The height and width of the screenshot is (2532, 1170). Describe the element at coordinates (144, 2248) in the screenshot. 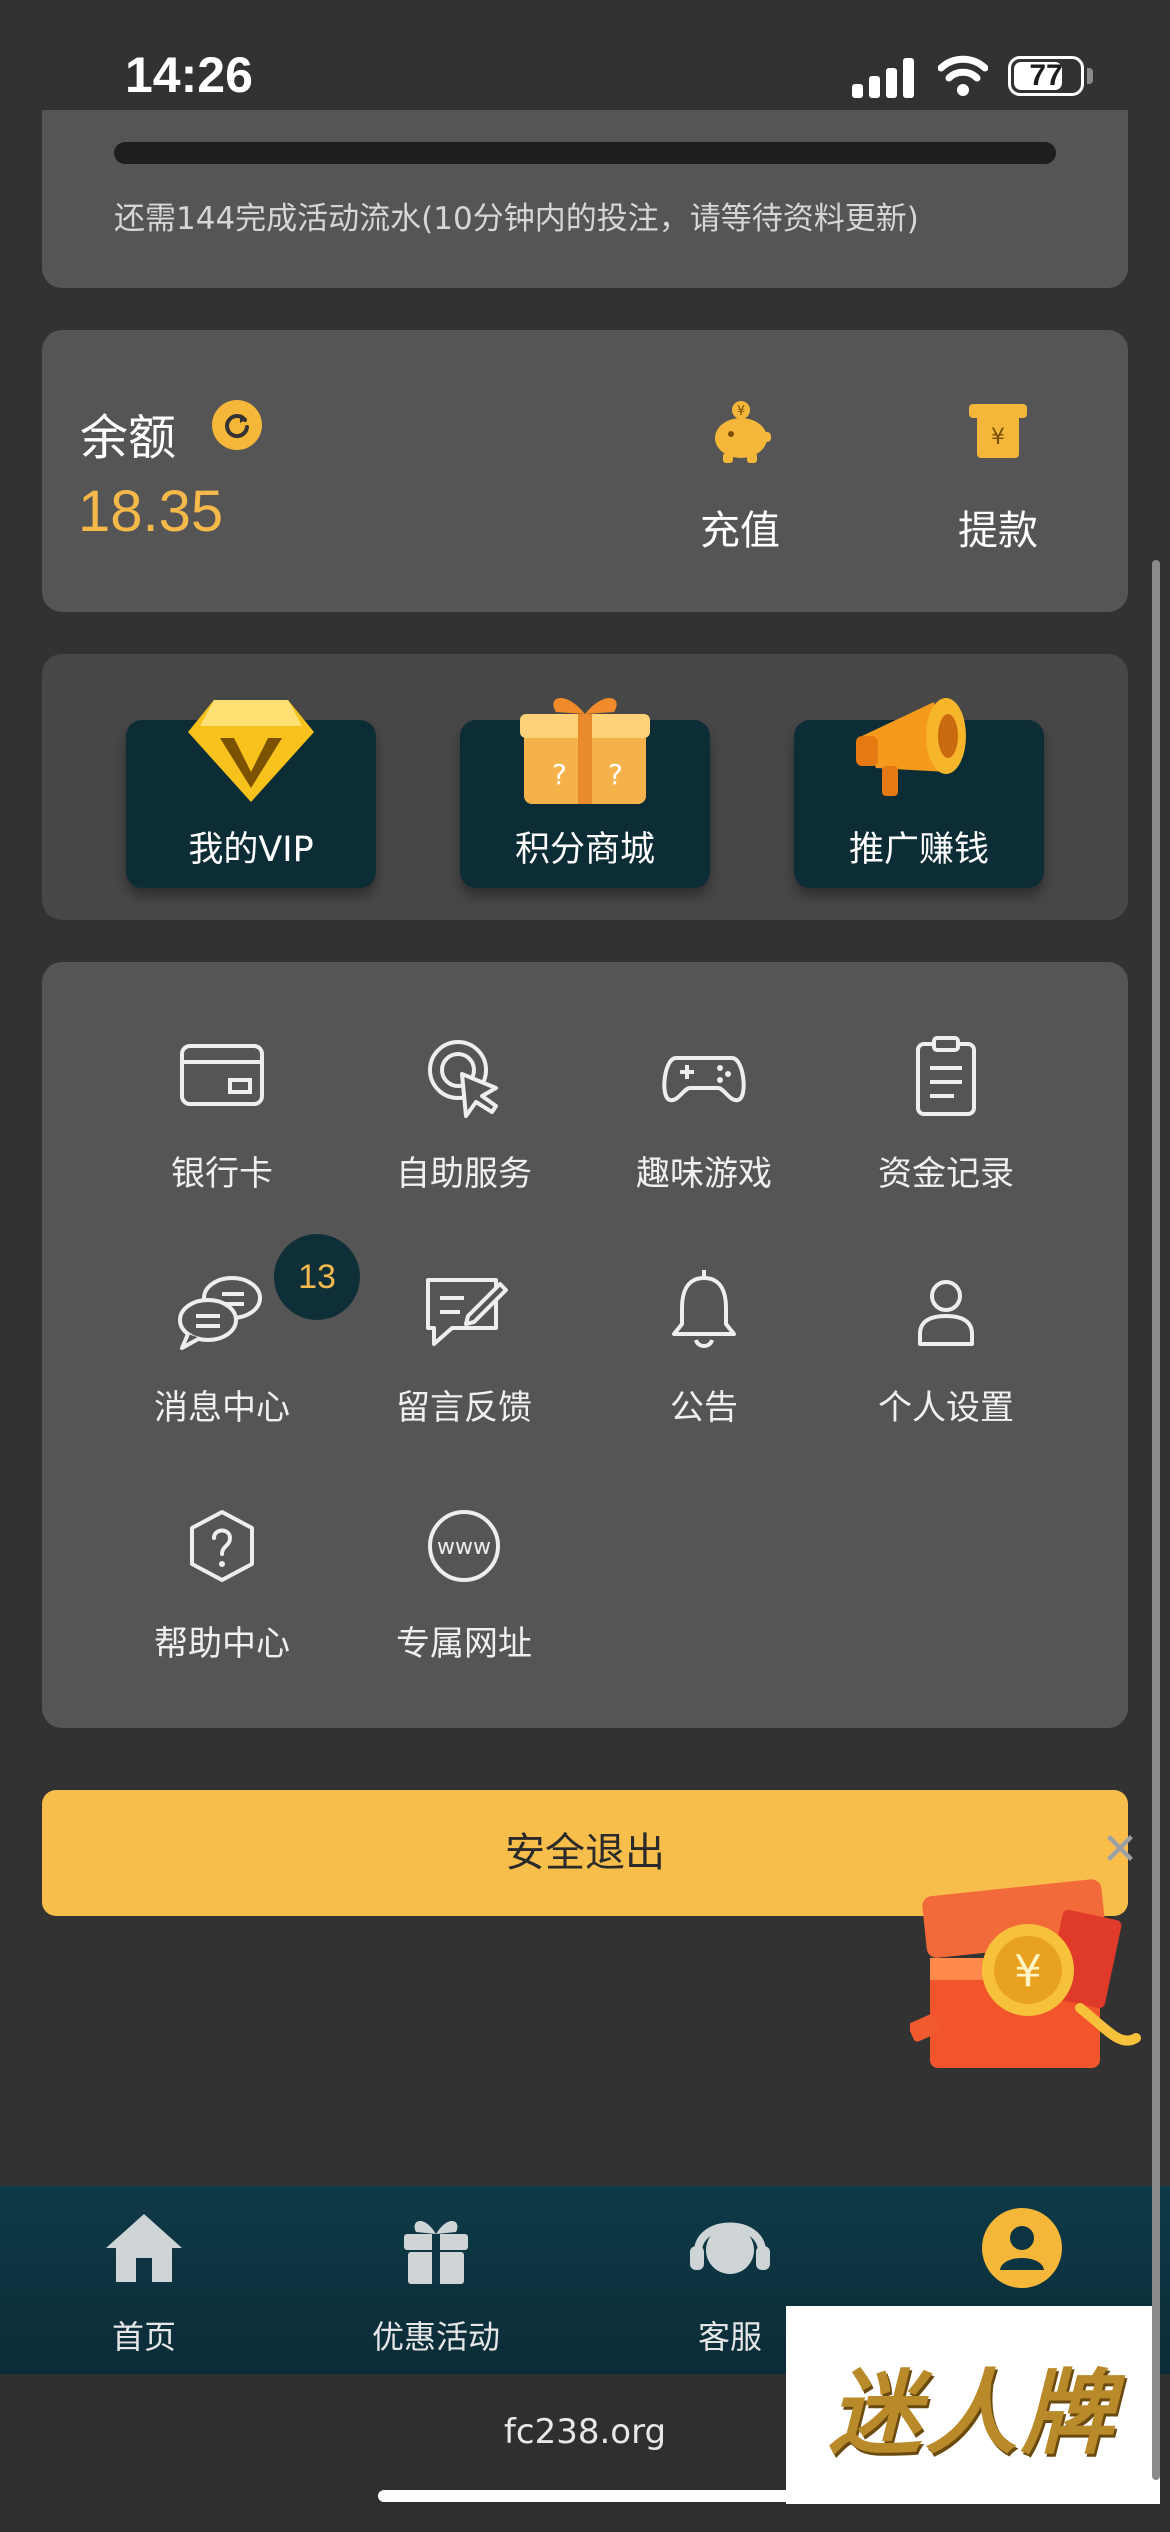

I see `home-icon` at that location.